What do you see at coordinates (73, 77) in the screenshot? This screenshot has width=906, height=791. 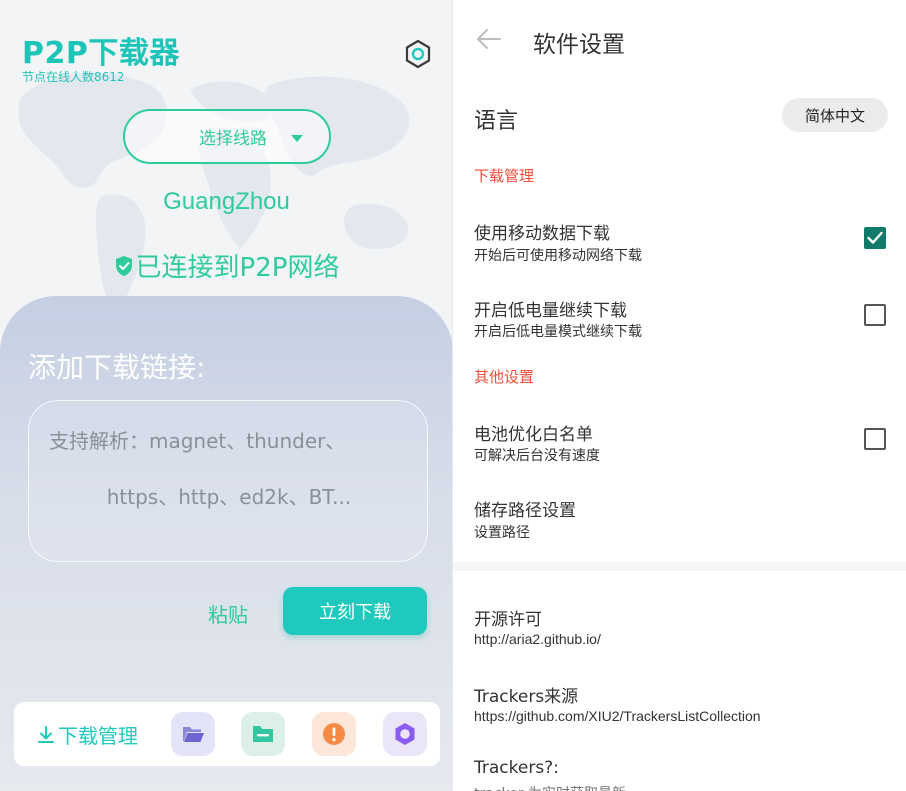 I see `online-nodes-count: 节点在线人数8612` at bounding box center [73, 77].